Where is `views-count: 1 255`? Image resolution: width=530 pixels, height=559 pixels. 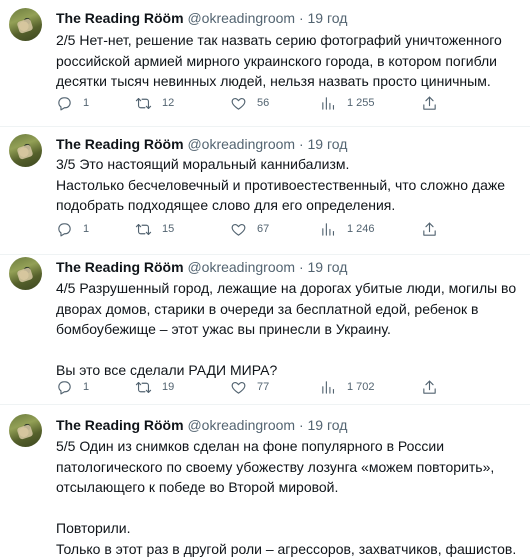
views-count: 1 255 is located at coordinates (361, 103).